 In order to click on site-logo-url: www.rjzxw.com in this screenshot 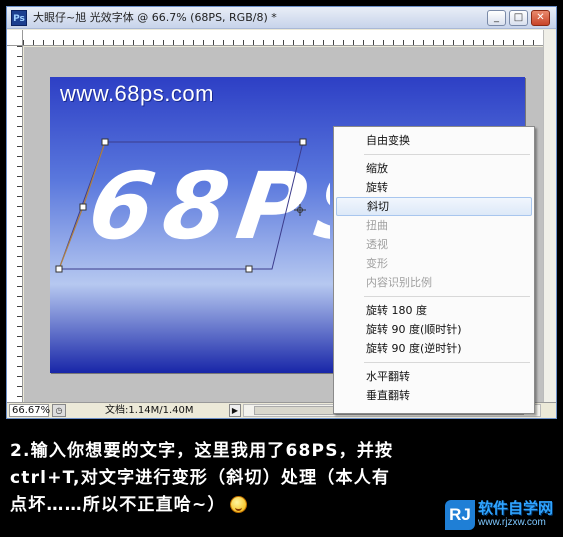, I will do `click(512, 522)`.